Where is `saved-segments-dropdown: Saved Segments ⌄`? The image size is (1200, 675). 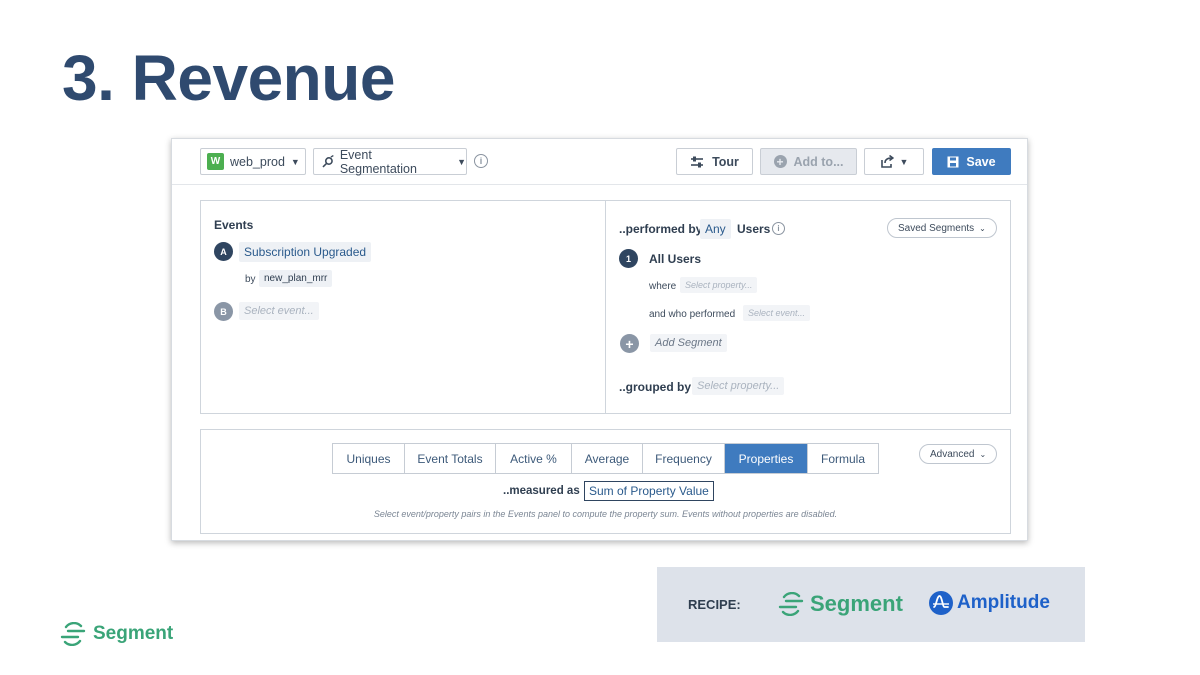
saved-segments-dropdown: Saved Segments ⌄ is located at coordinates (942, 228).